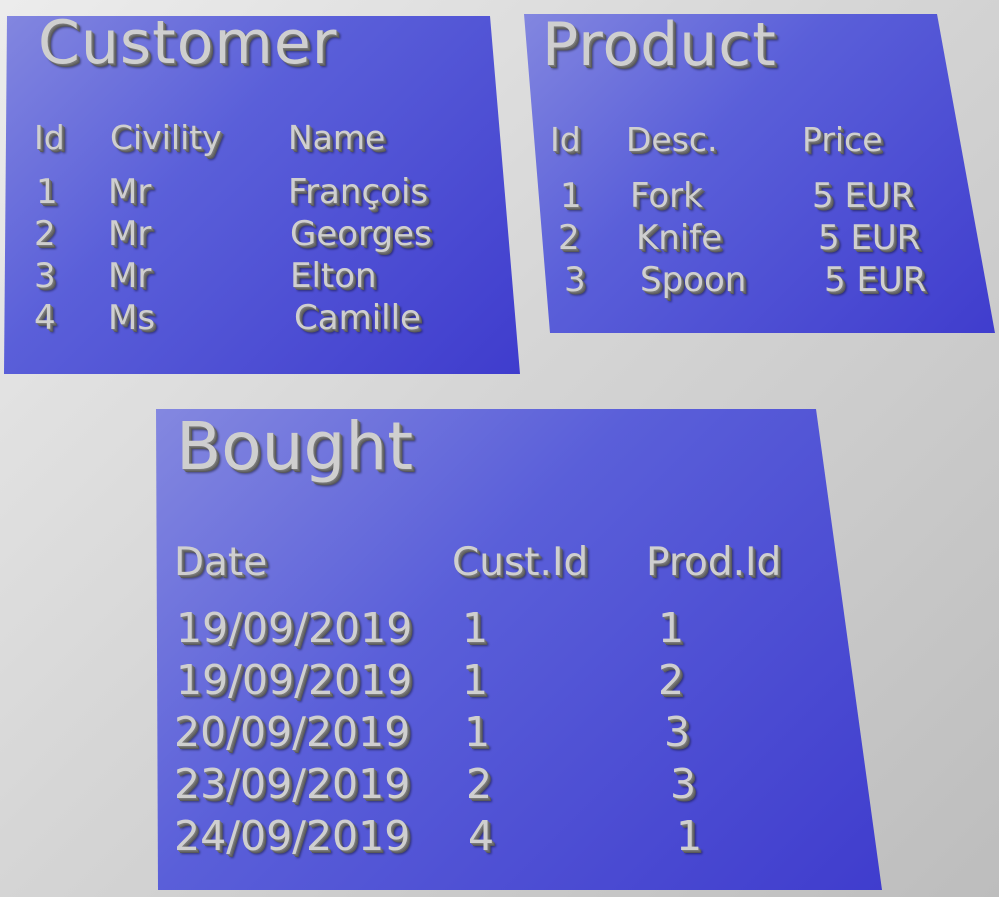 The image size is (999, 897). Describe the element at coordinates (672, 139) in the screenshot. I see `product-header-desc: Desc.` at that location.